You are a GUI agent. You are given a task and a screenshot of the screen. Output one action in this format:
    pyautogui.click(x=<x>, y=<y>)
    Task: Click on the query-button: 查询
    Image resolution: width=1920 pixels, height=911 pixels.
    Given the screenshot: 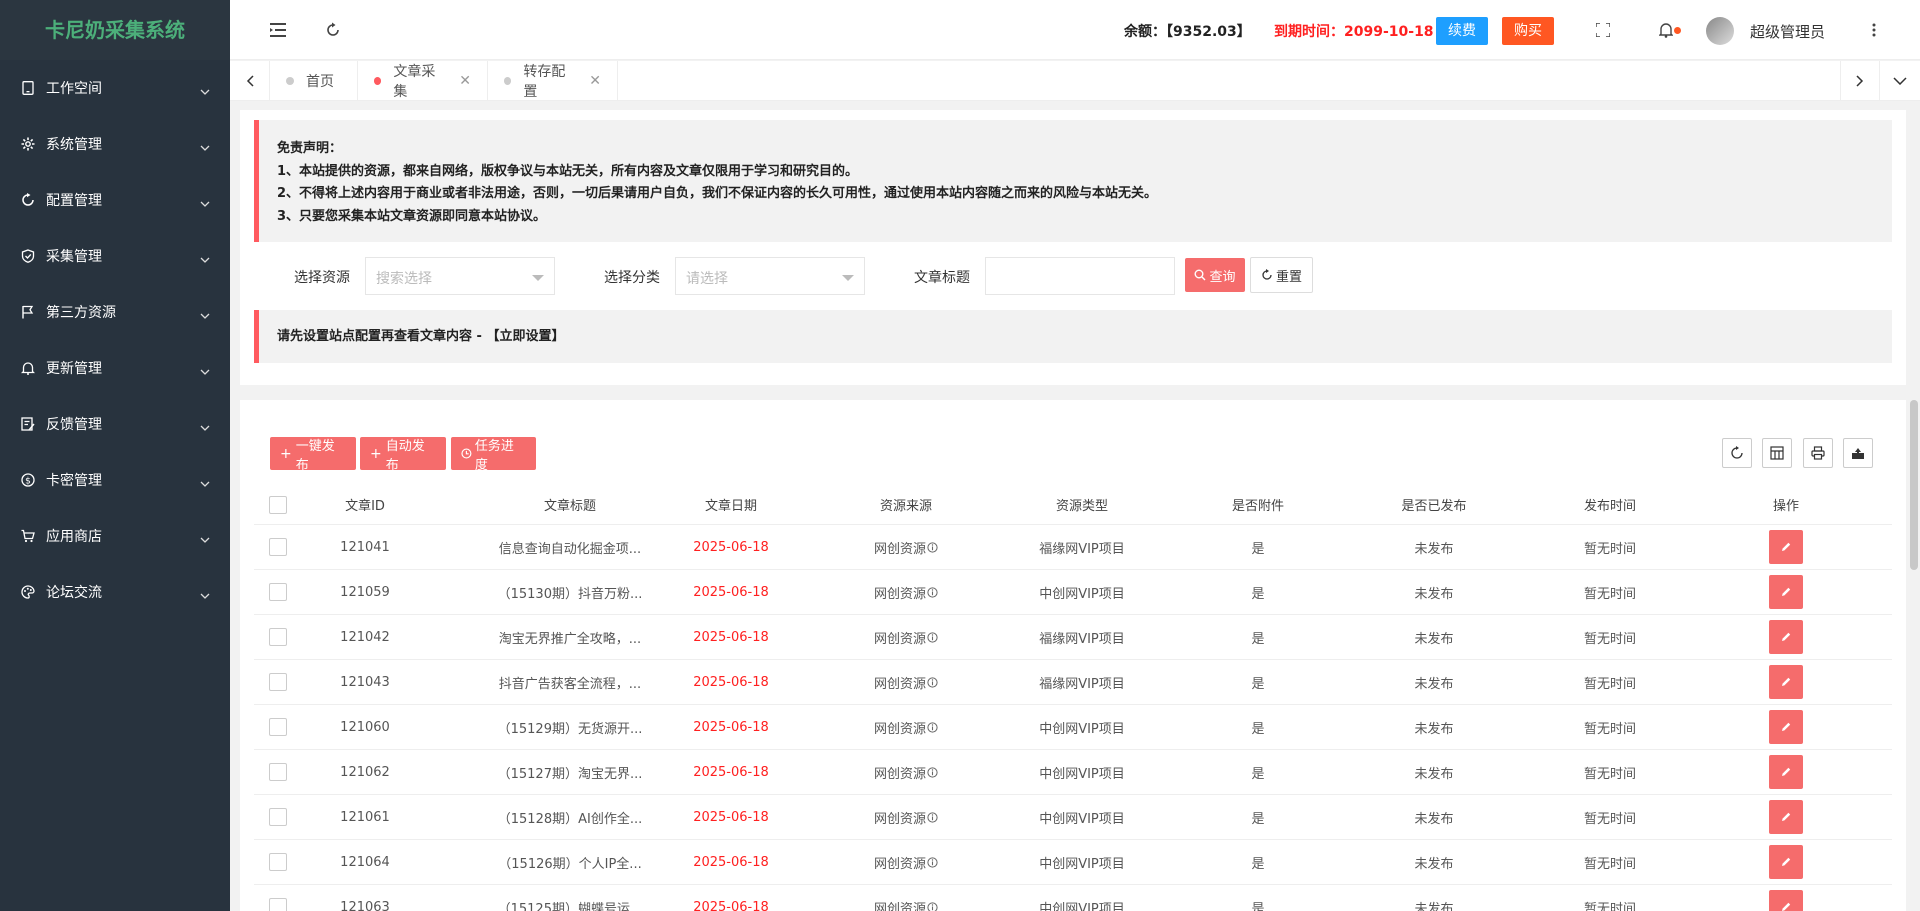 What is the action you would take?
    pyautogui.click(x=1215, y=275)
    